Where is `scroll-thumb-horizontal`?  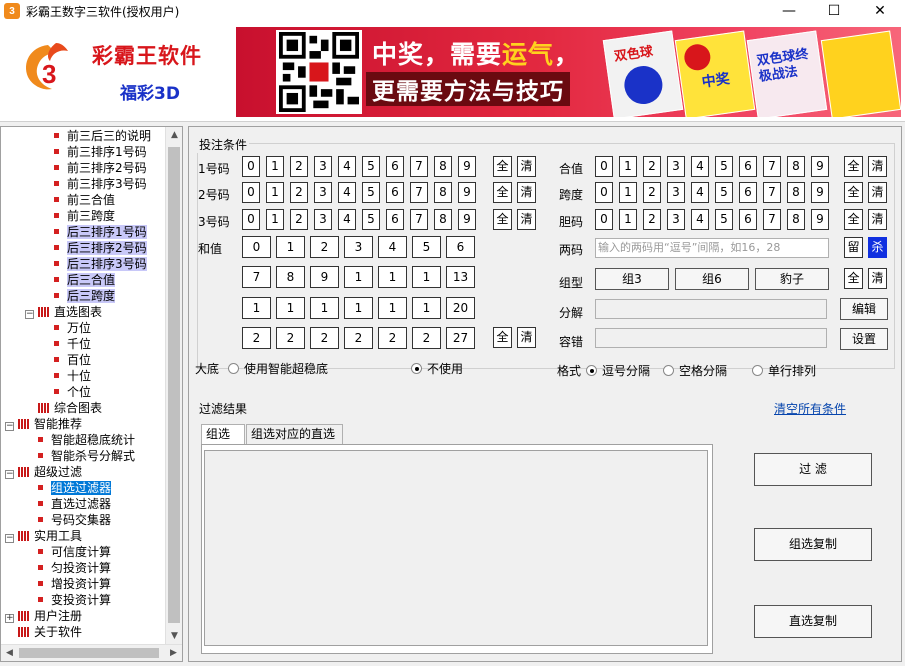
scroll-thumb-horizontal is located at coordinates (89, 653).